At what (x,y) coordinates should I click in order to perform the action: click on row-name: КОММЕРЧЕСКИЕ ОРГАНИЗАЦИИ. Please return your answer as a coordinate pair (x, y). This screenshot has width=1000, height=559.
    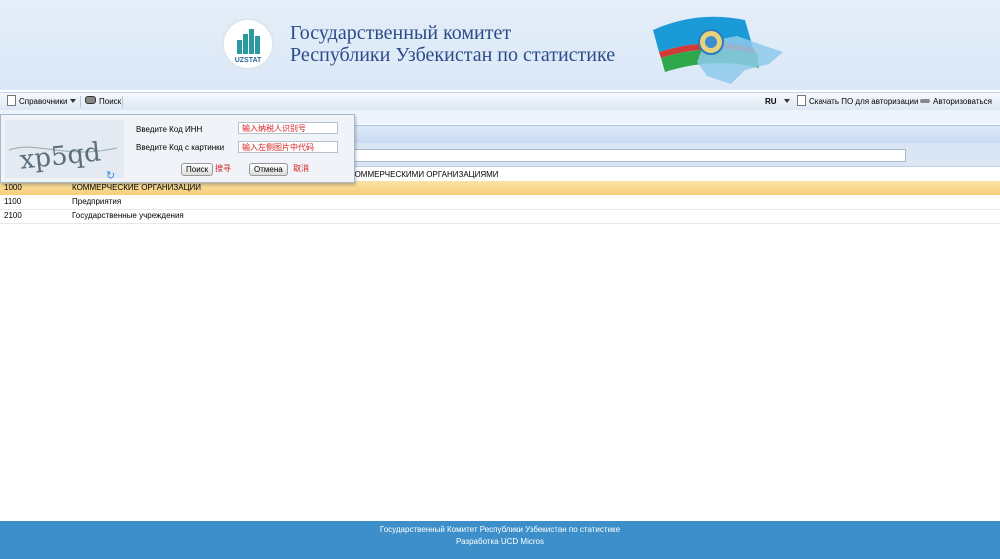
    Looking at the image, I should click on (137, 187).